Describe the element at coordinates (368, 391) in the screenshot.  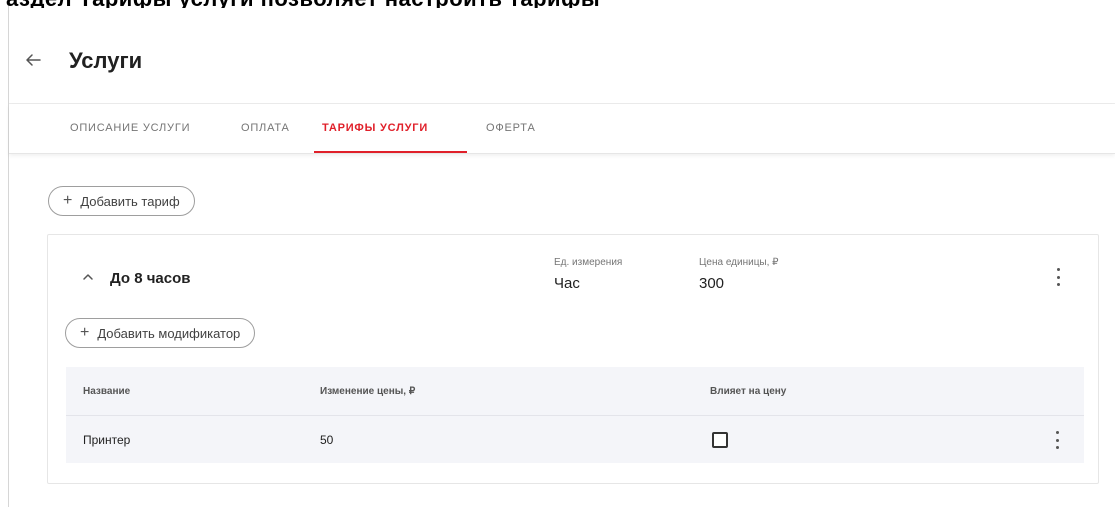
I see `column-header-price-change: Изменение цены, ₽` at that location.